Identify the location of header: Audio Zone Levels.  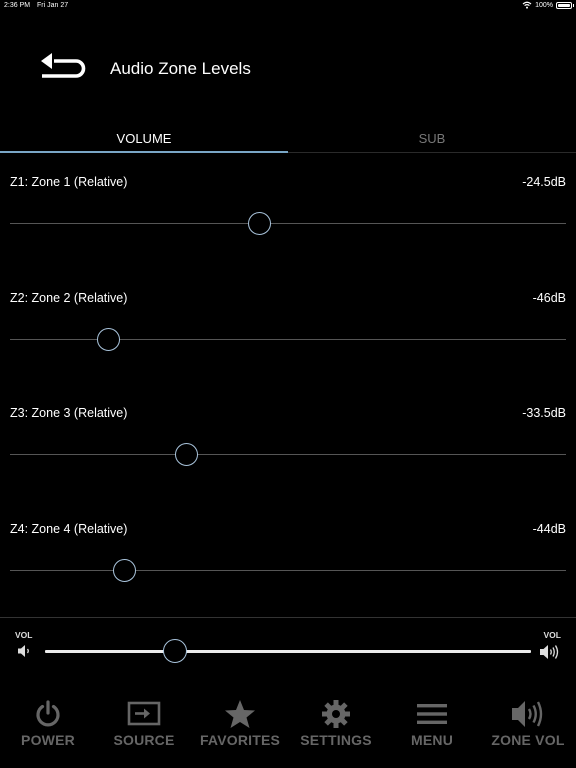
(288, 70).